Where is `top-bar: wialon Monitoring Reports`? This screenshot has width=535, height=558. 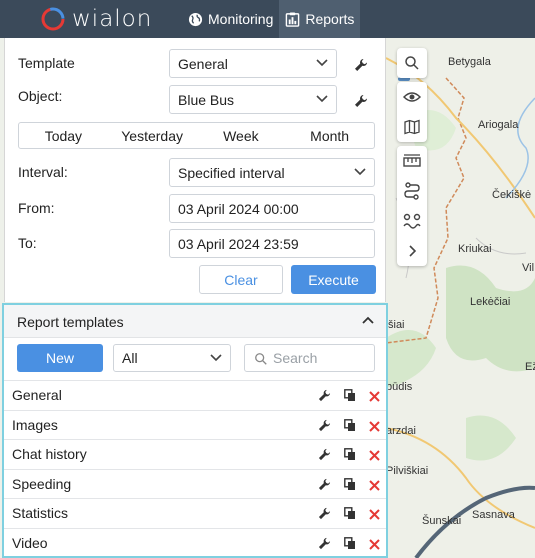
top-bar: wialon Monitoring Reports is located at coordinates (267, 19).